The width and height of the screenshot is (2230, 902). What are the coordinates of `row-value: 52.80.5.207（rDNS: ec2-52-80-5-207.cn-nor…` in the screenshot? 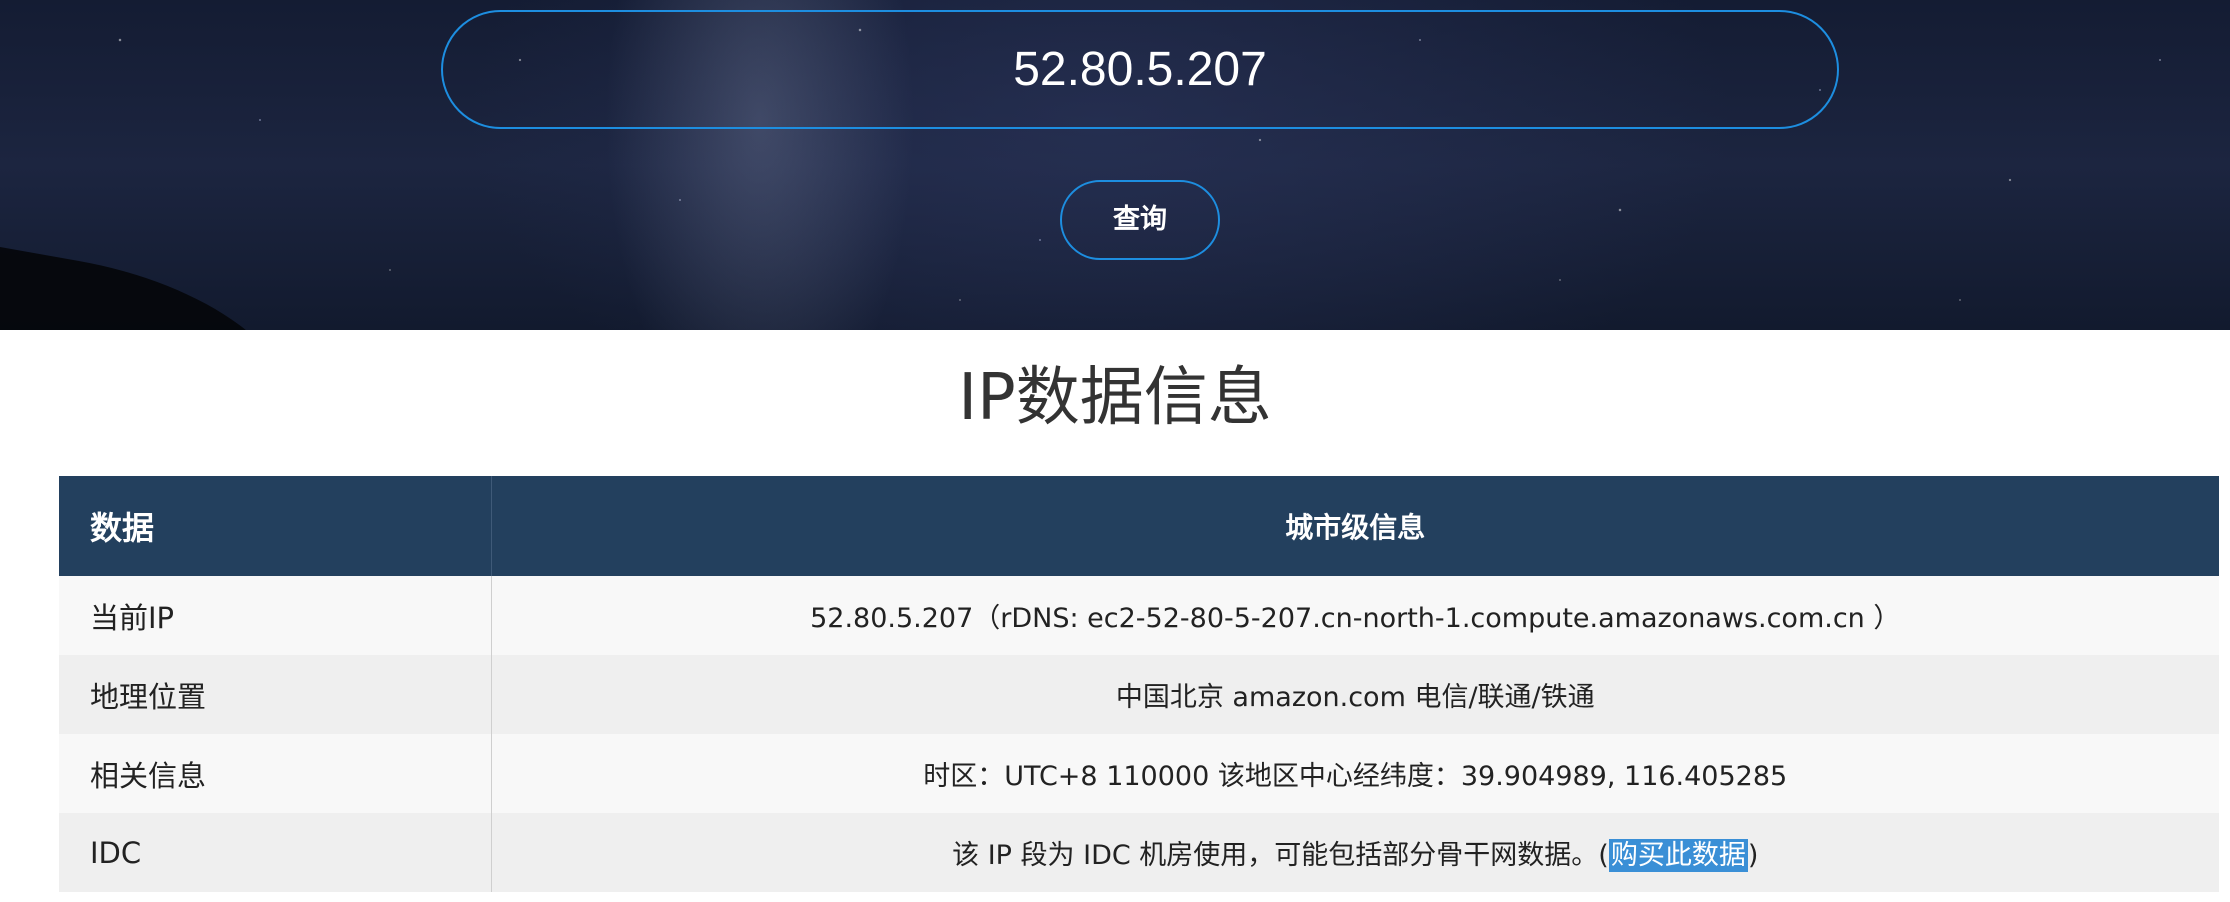 It's located at (1355, 615).